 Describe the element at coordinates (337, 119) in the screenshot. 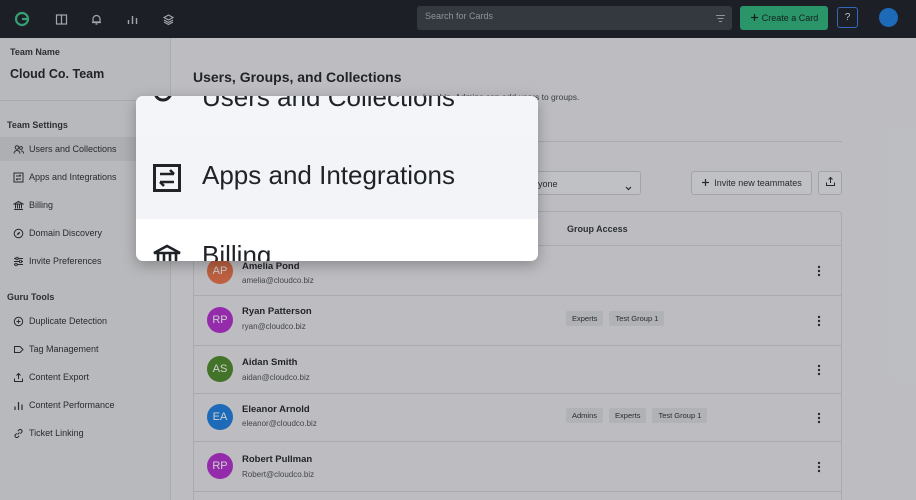

I see `zoom-row-users: Users and Collections` at that location.